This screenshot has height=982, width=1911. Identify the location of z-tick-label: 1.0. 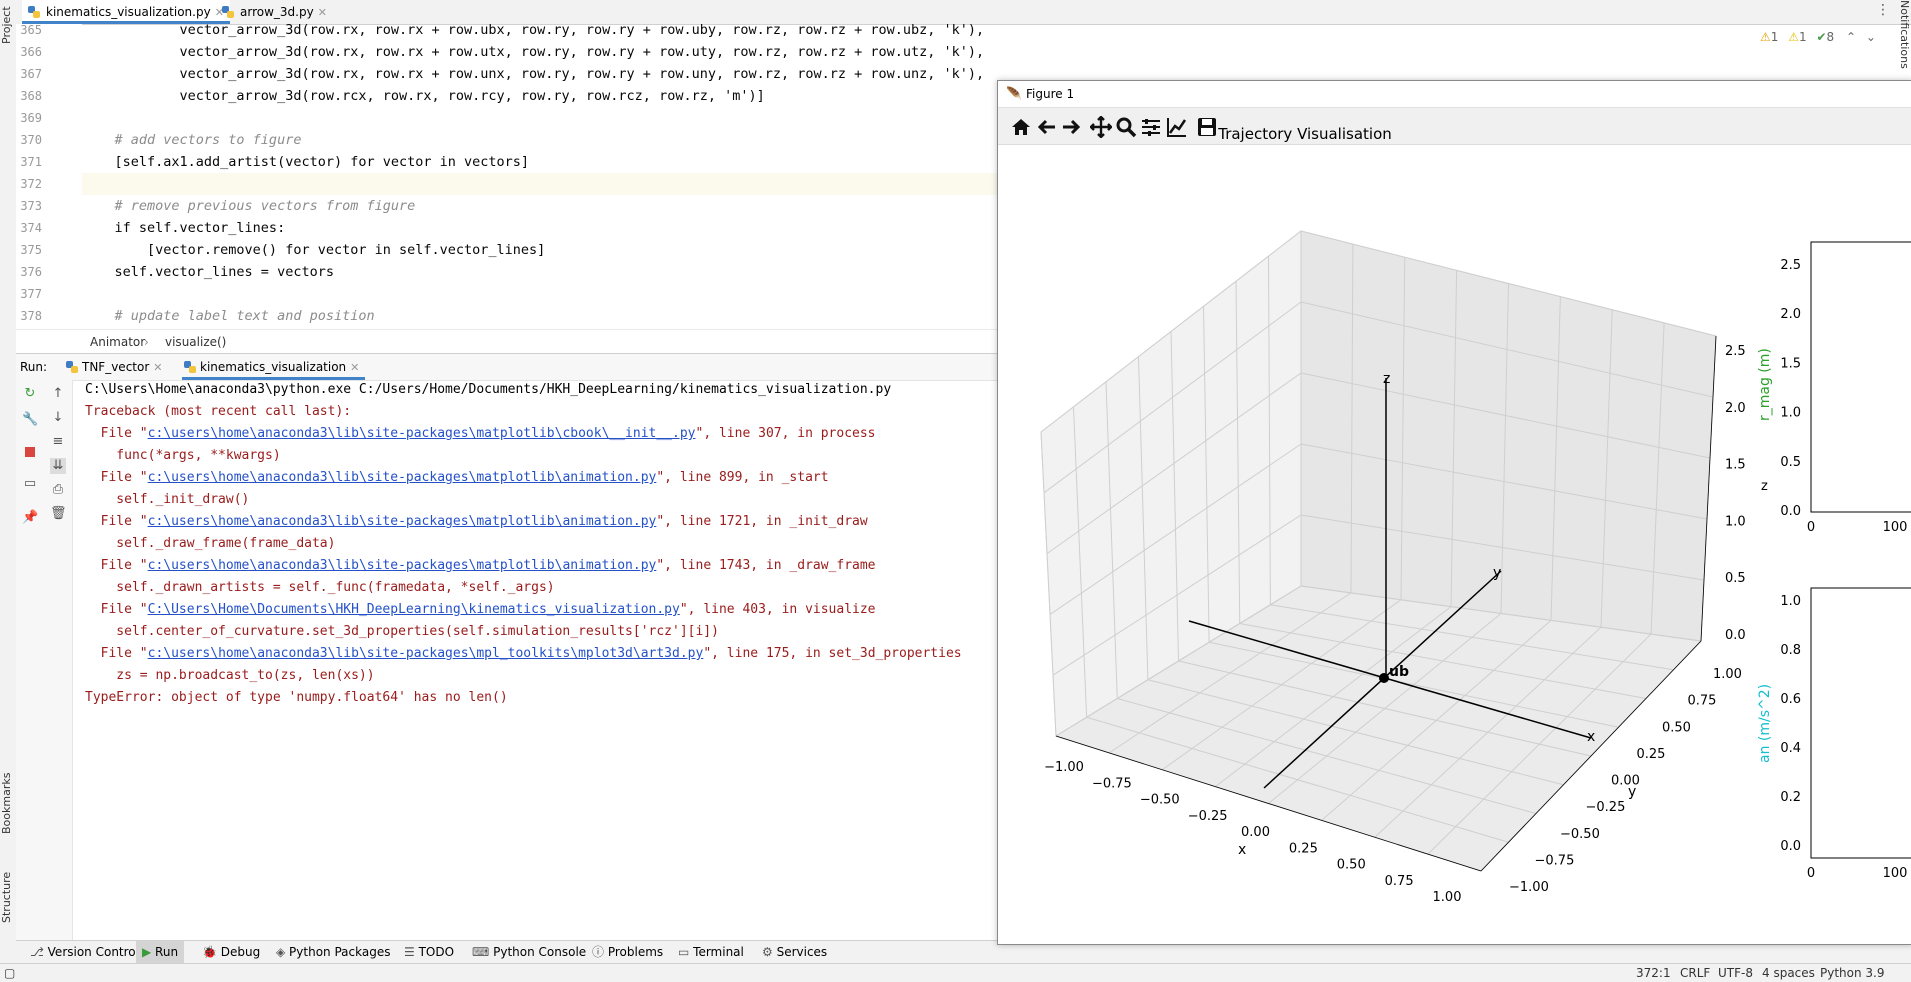
(1735, 521).